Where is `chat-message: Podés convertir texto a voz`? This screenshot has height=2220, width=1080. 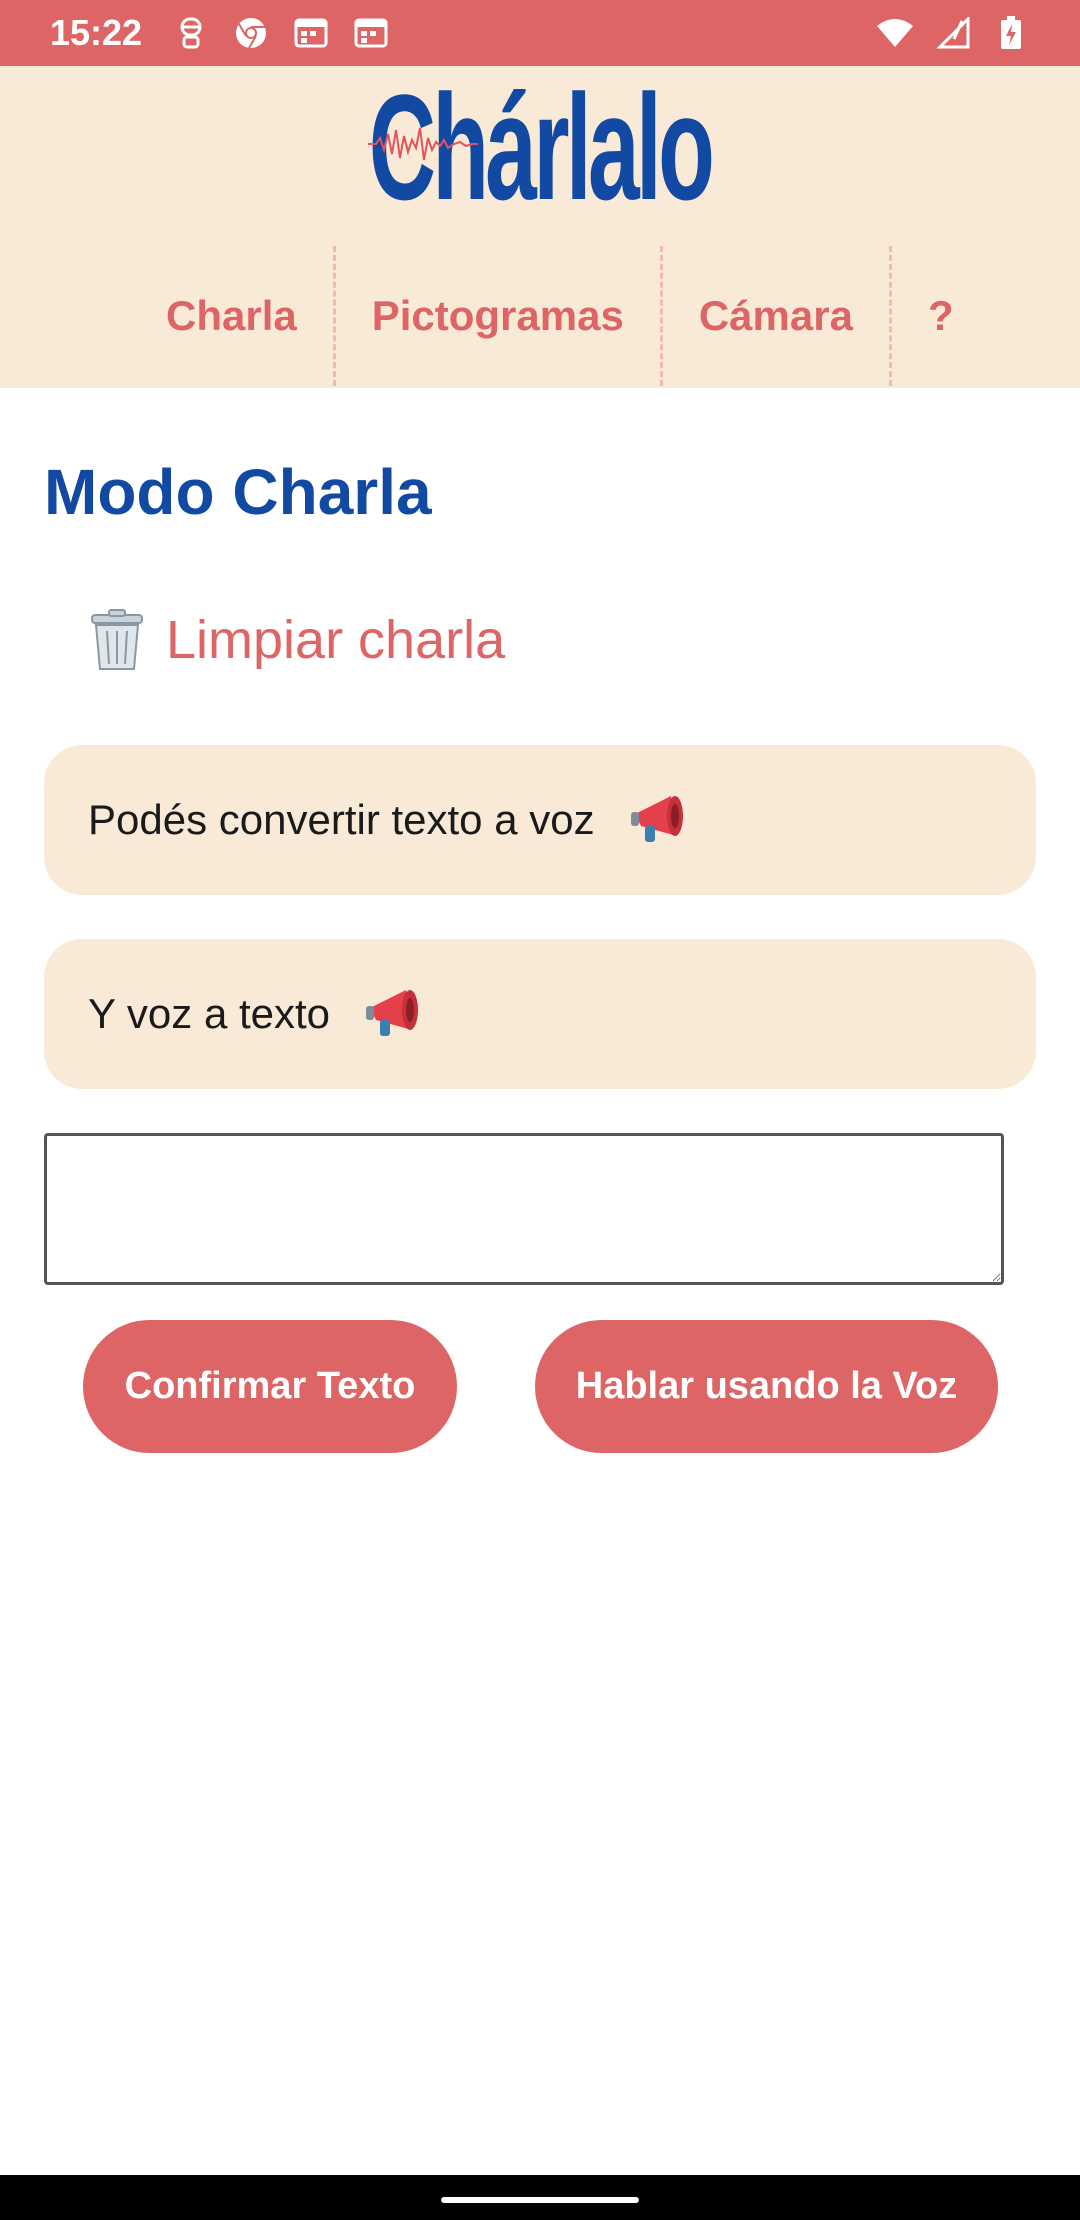
chat-message: Podés convertir texto a voz is located at coordinates (540, 820).